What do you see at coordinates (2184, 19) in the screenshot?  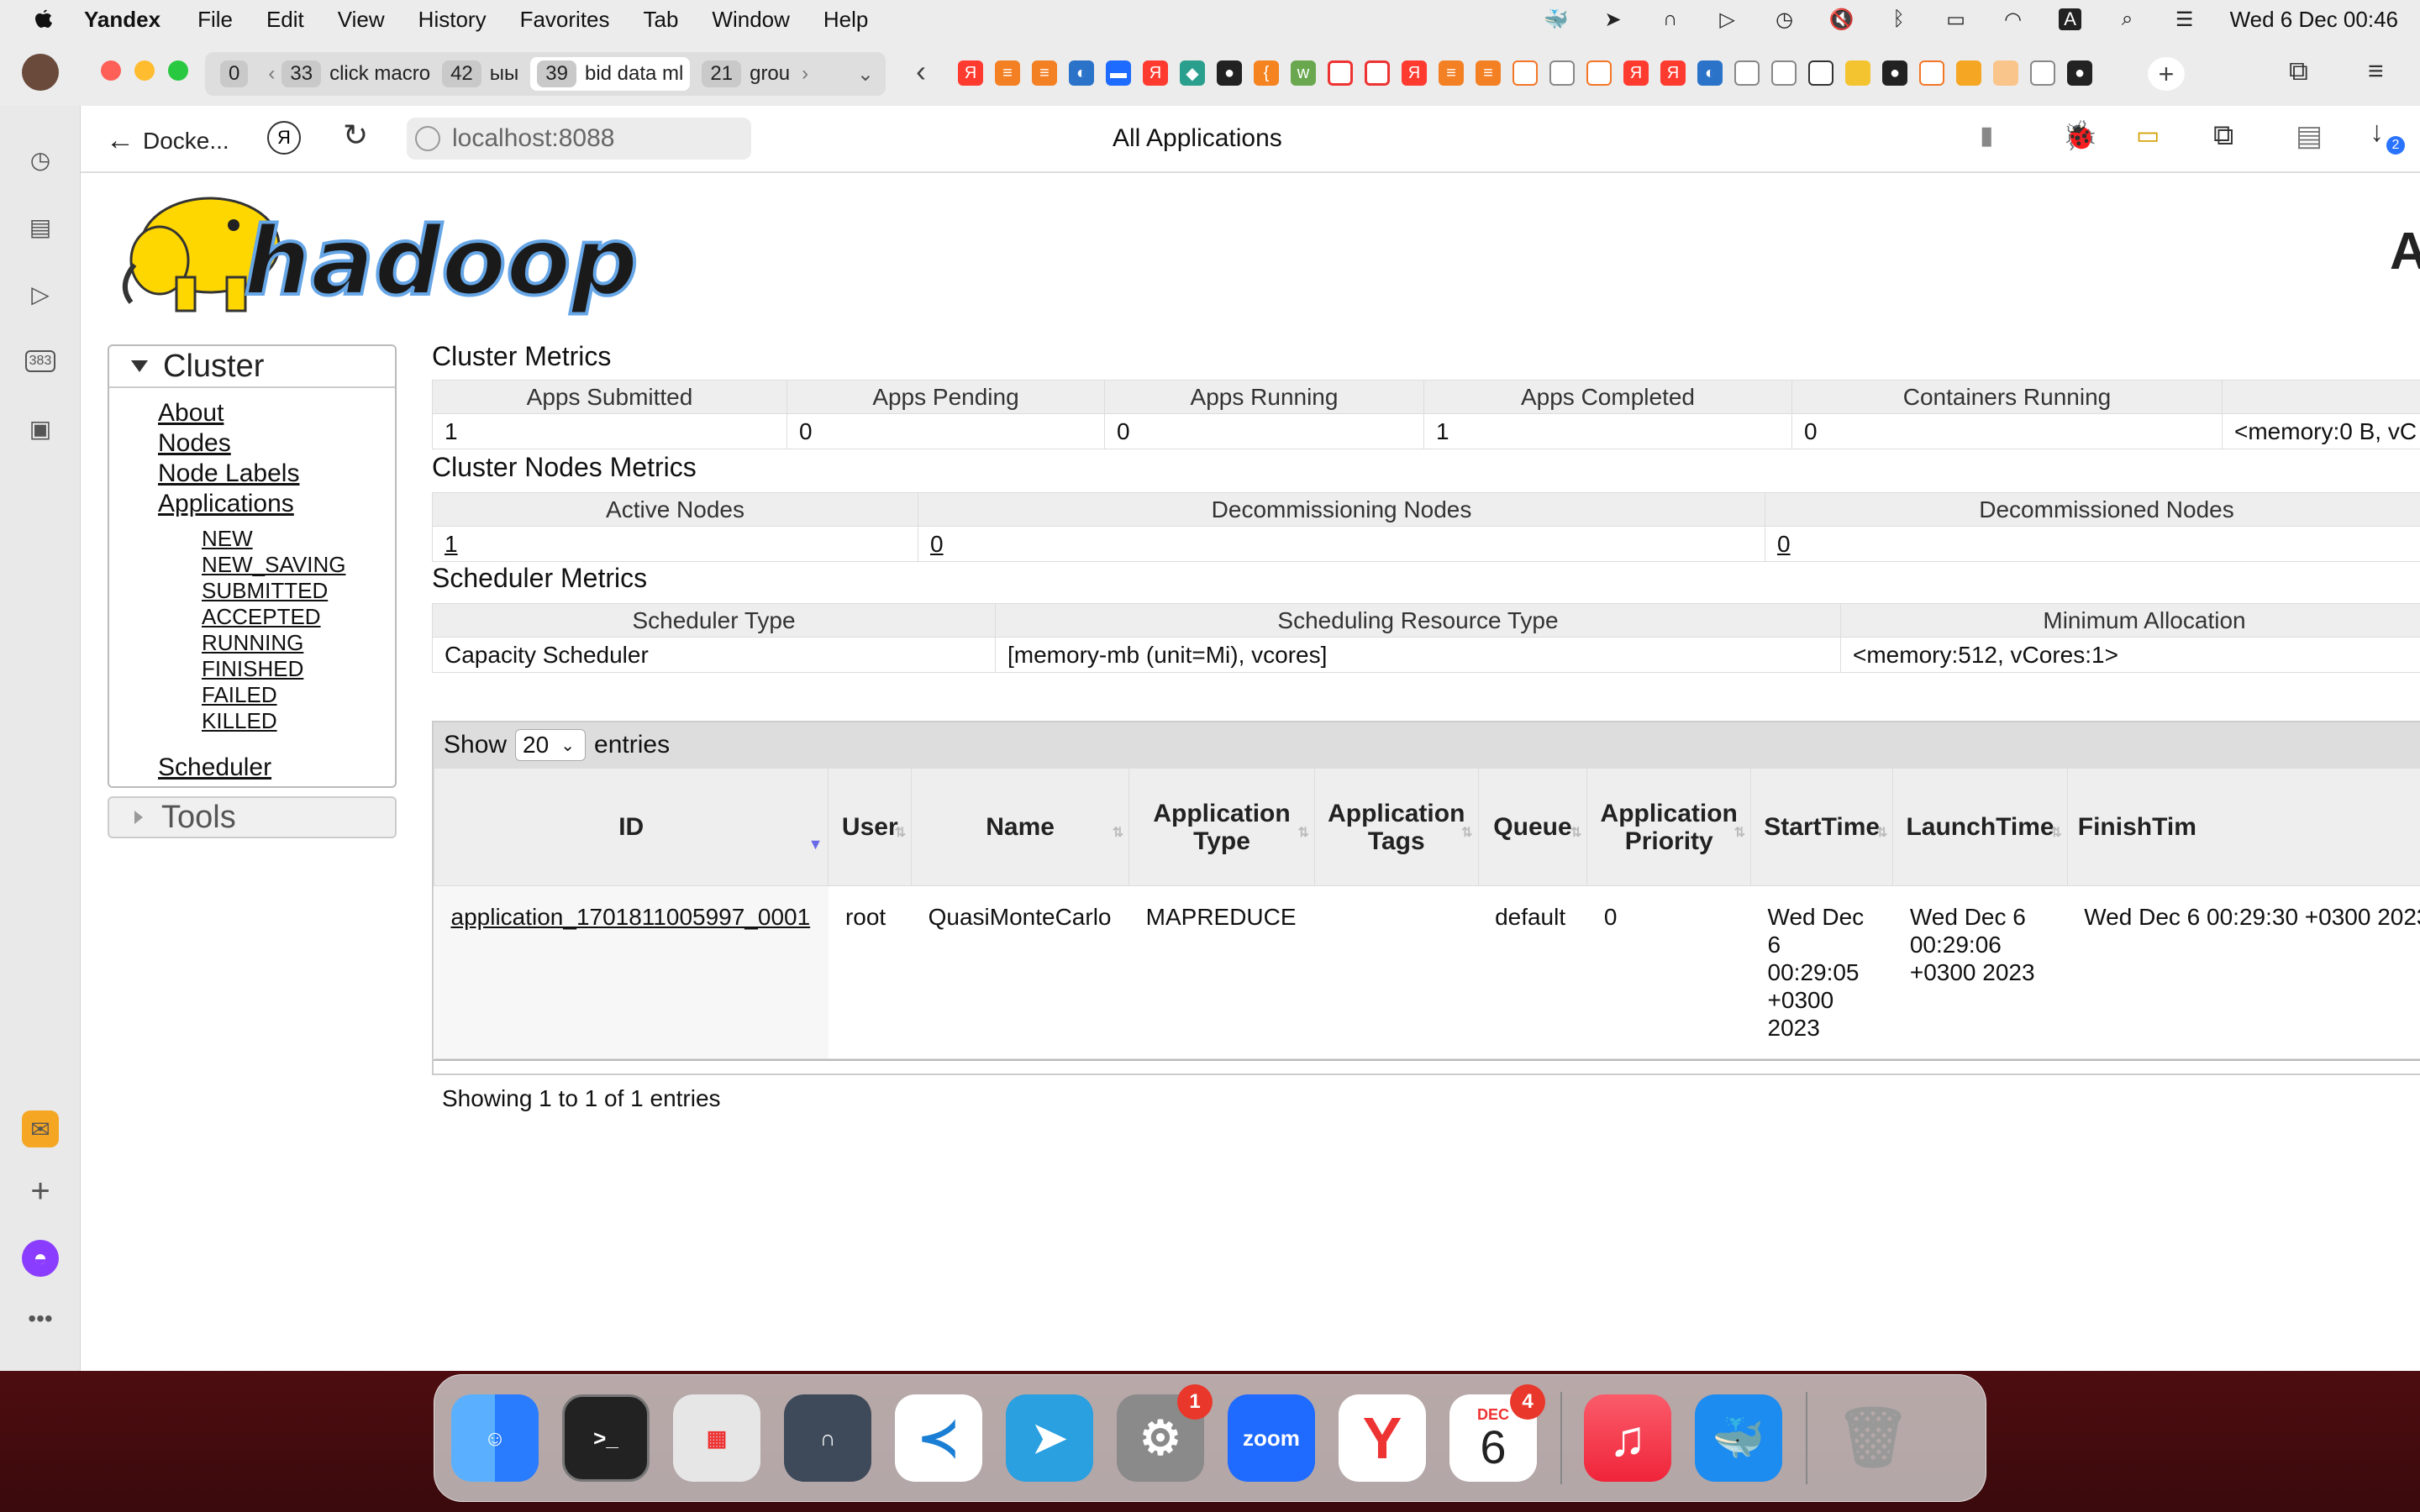 I see `control-center-icon: ☰` at bounding box center [2184, 19].